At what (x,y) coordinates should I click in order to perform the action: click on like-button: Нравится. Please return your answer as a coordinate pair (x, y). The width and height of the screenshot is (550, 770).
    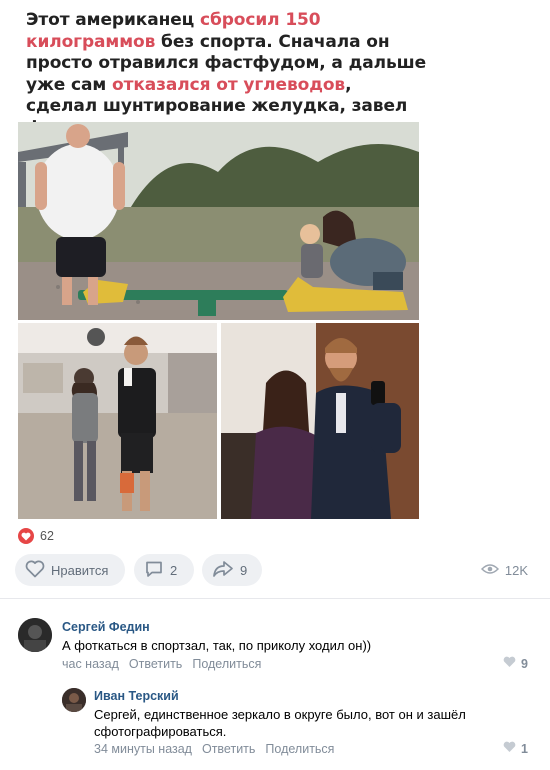
    Looking at the image, I should click on (70, 570).